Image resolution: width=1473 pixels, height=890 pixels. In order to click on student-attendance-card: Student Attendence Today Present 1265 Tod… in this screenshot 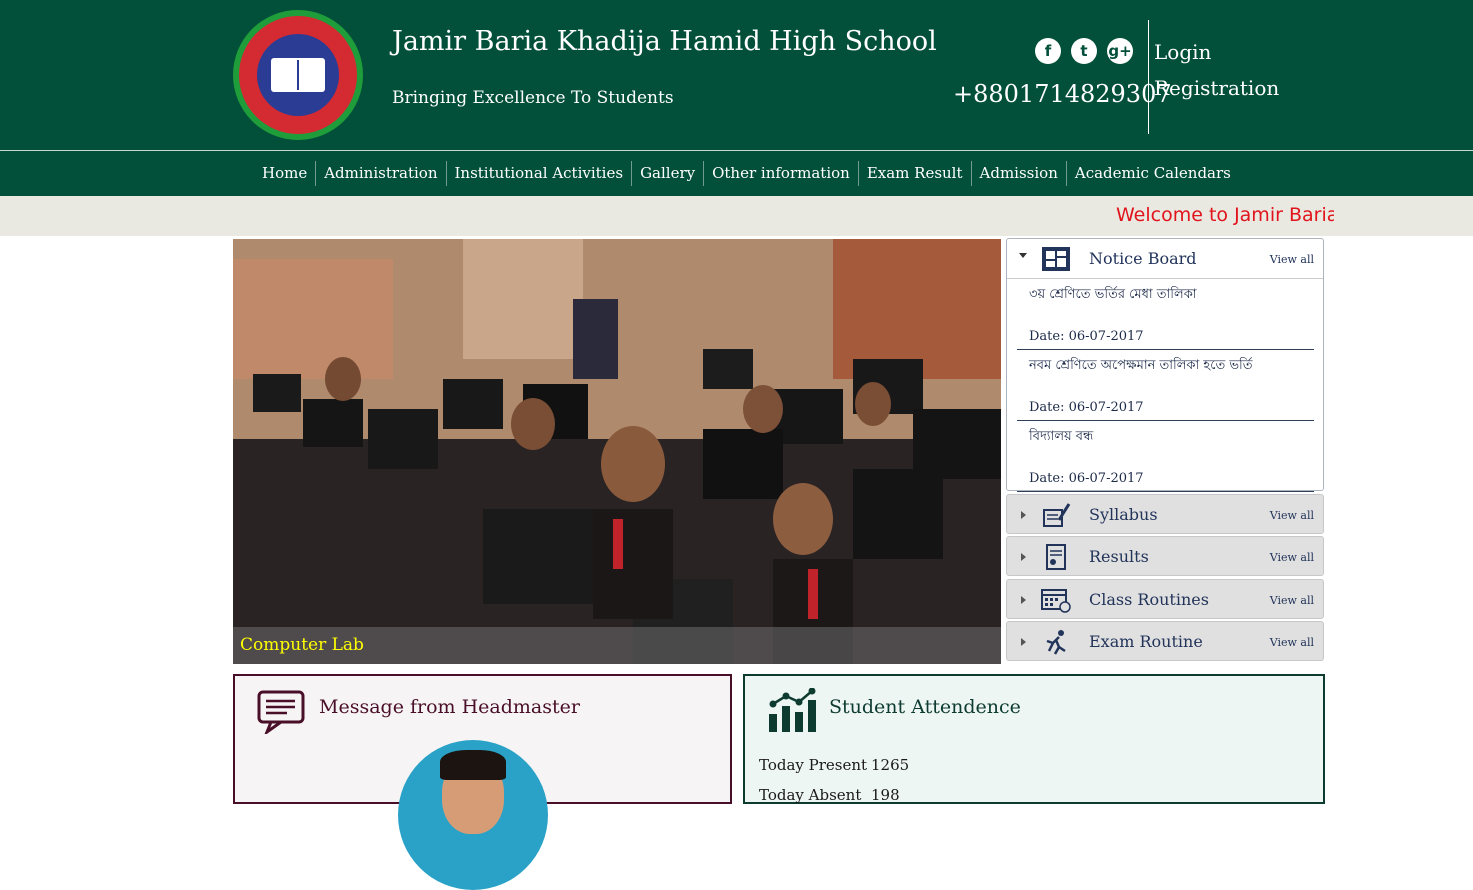, I will do `click(1034, 739)`.